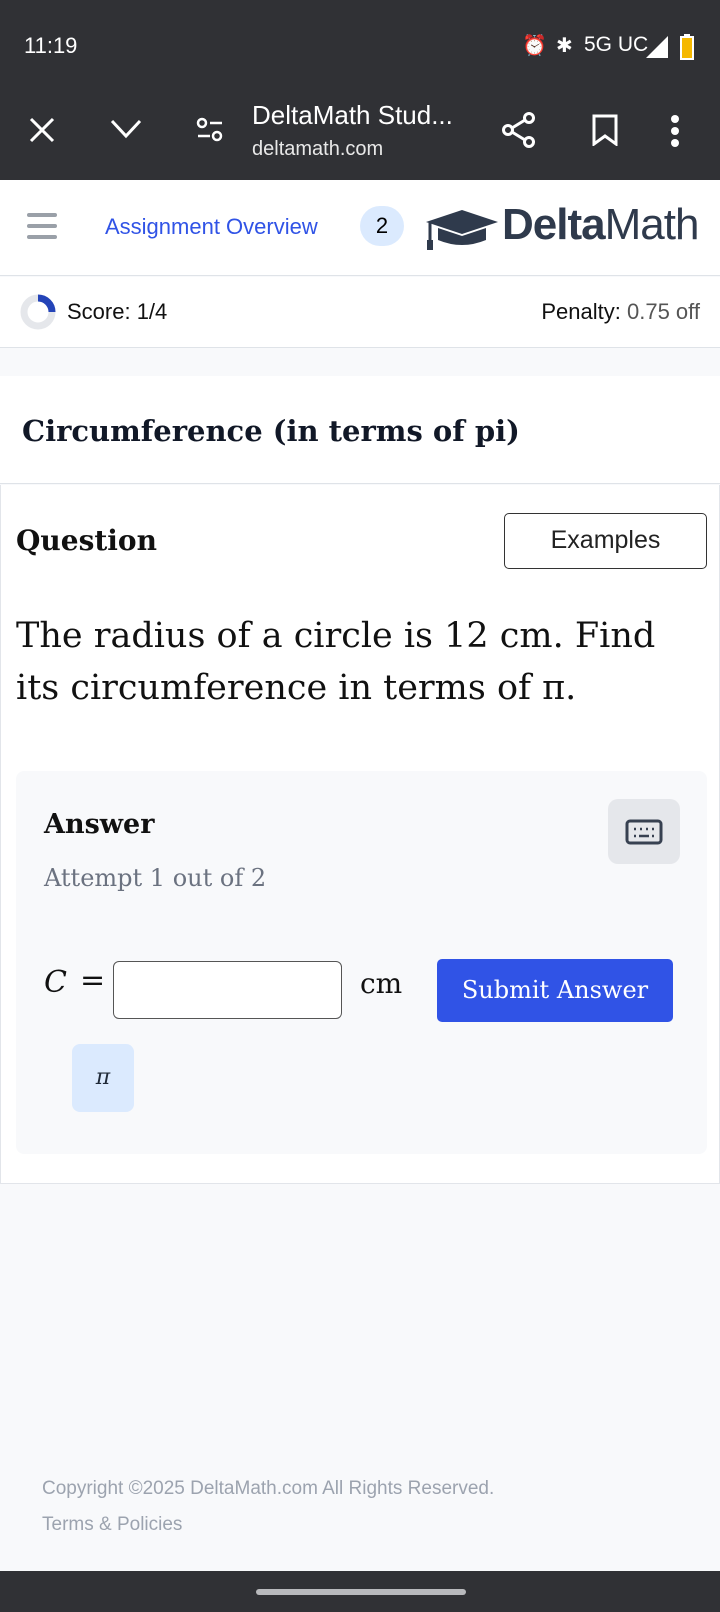 Image resolution: width=720 pixels, height=1612 pixels. I want to click on more-options-icon, so click(675, 131).